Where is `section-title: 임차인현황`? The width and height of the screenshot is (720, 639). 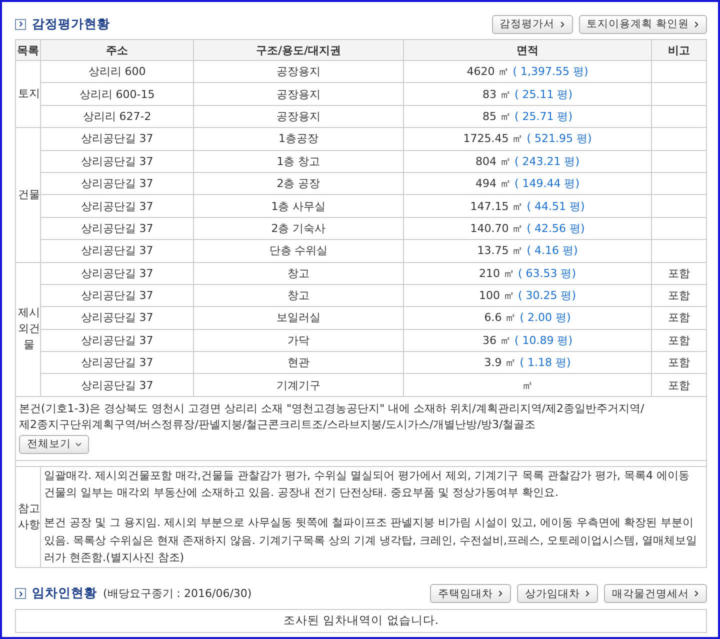 section-title: 임차인현황 is located at coordinates (64, 593).